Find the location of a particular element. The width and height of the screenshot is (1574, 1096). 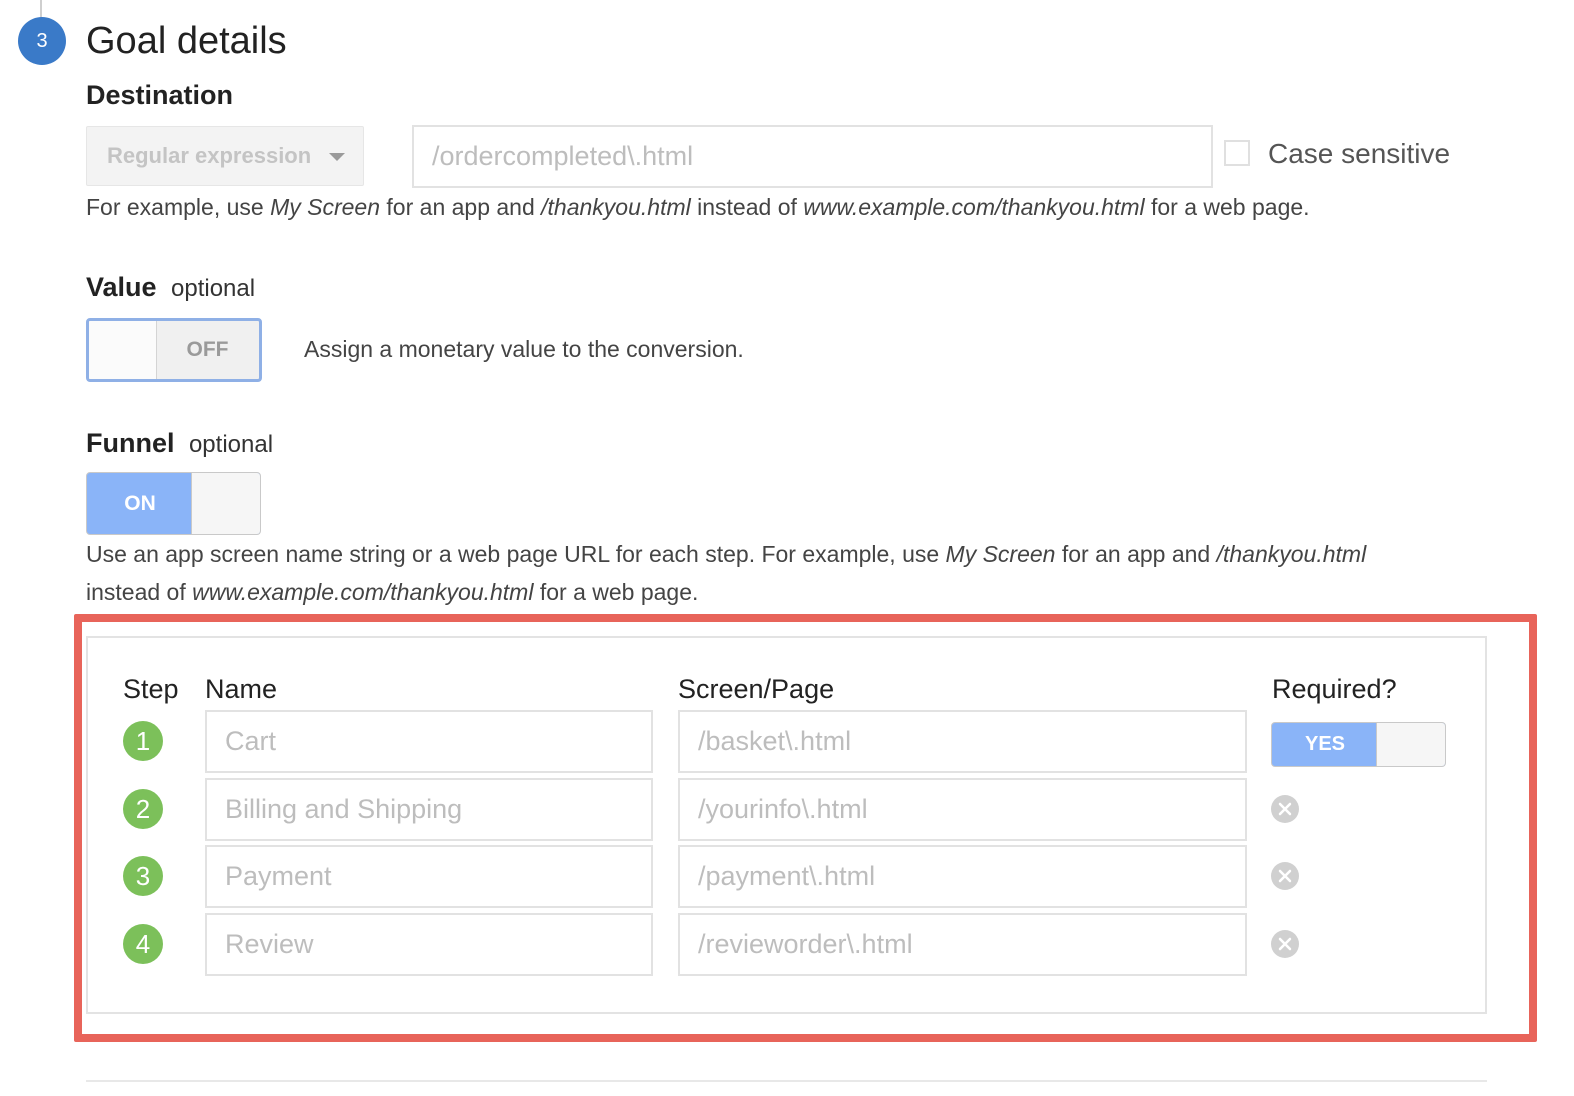

funnel-optional-label: optional is located at coordinates (231, 444).